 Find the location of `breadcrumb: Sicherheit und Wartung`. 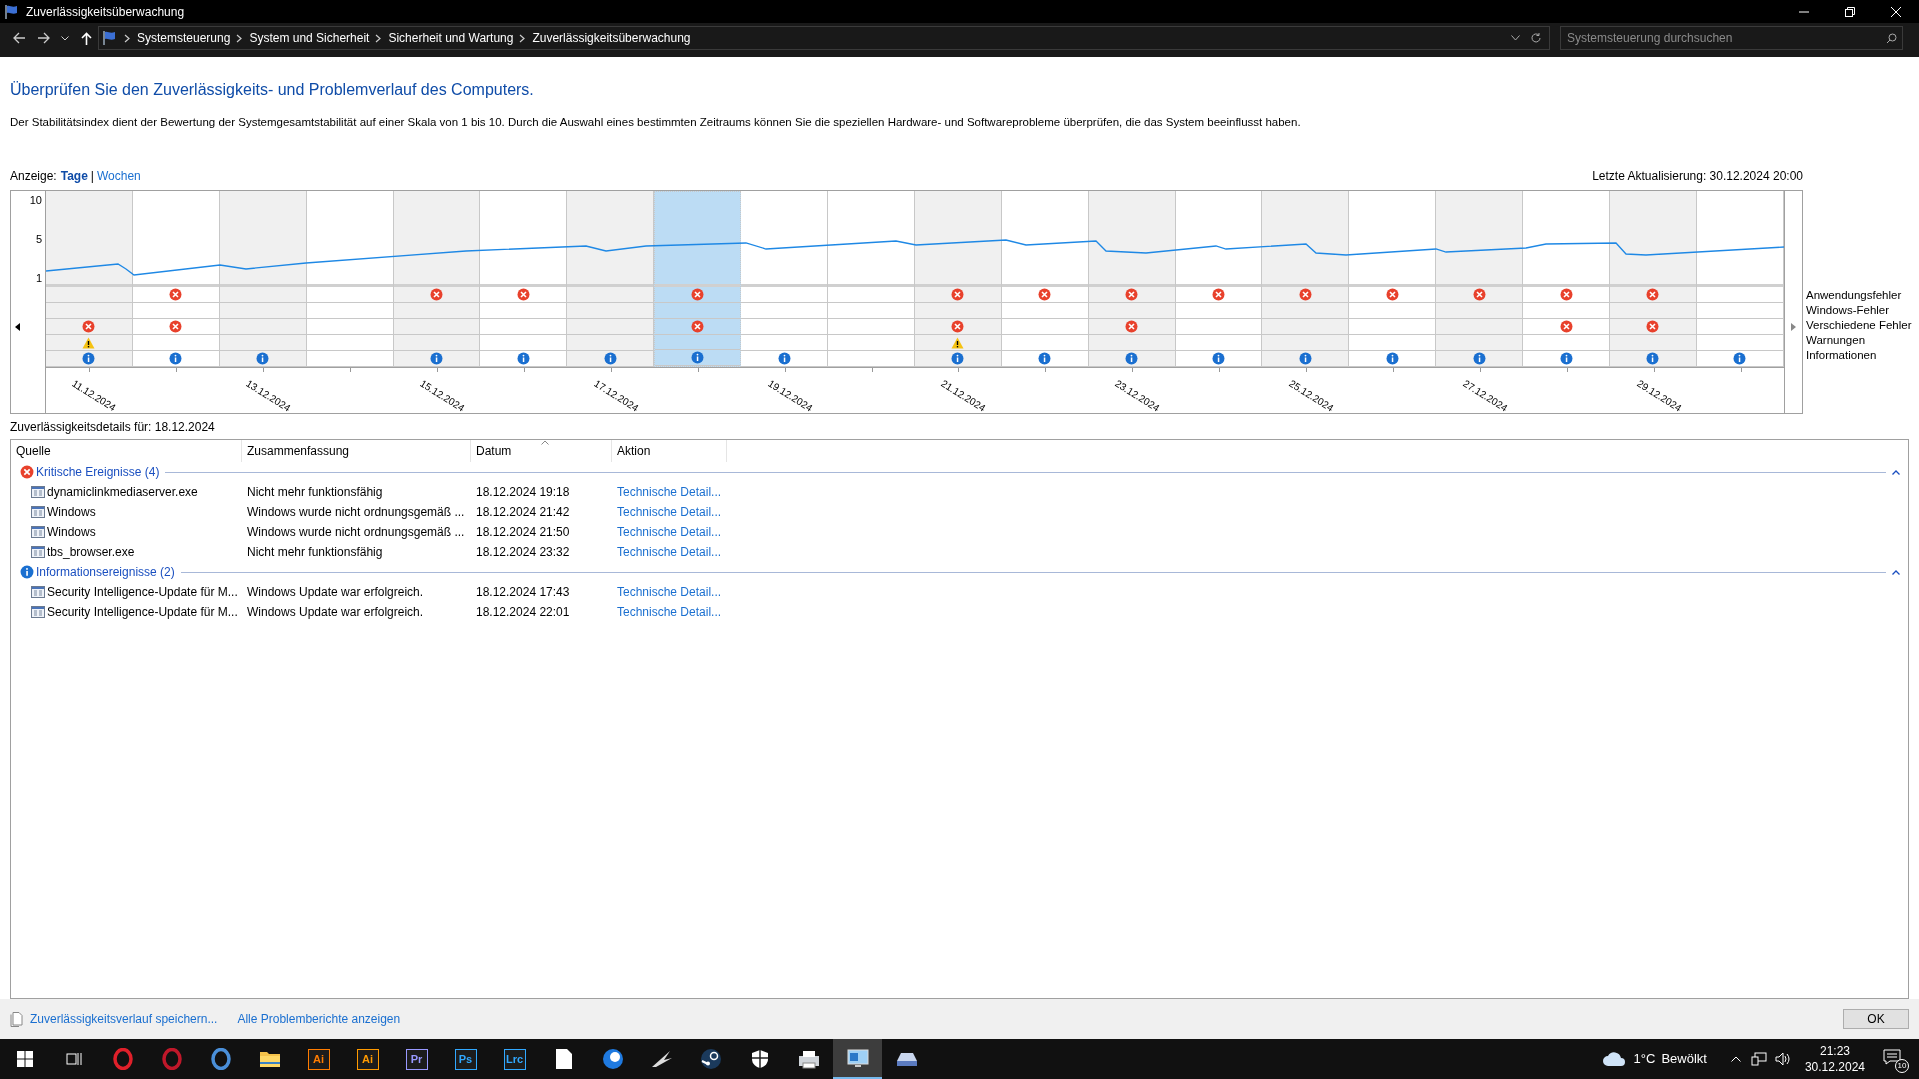

breadcrumb: Sicherheit und Wartung is located at coordinates (451, 38).